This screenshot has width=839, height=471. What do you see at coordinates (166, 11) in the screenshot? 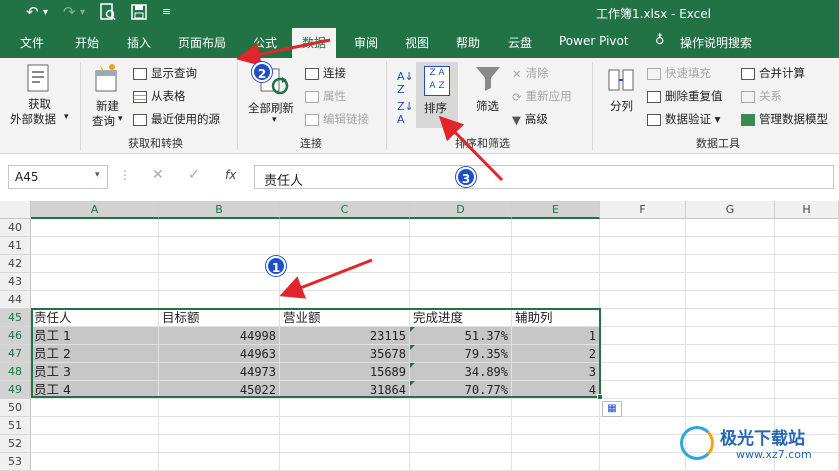
I see `customize-toolbar-icon: ≡` at bounding box center [166, 11].